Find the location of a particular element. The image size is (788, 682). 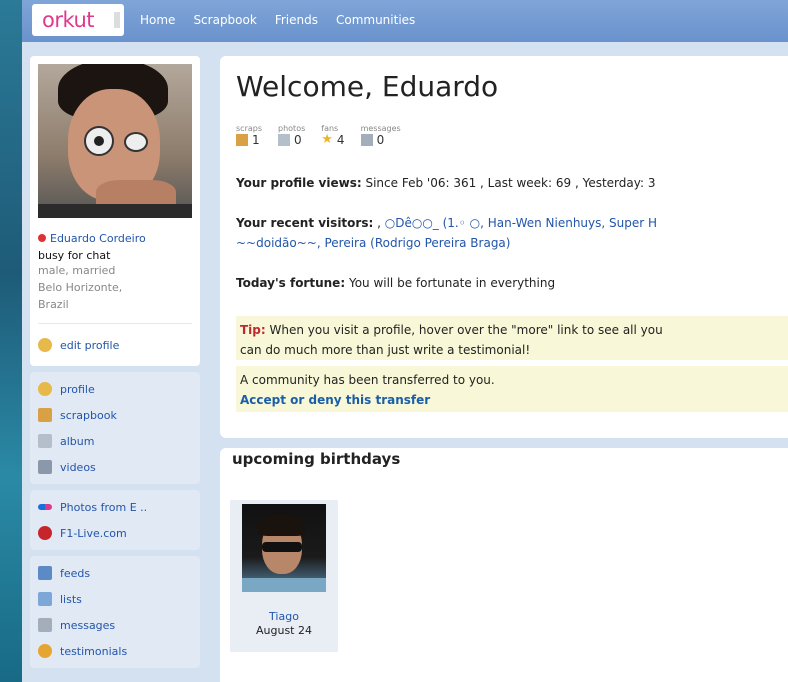

profile-detail-gender: male, married is located at coordinates (77, 270).